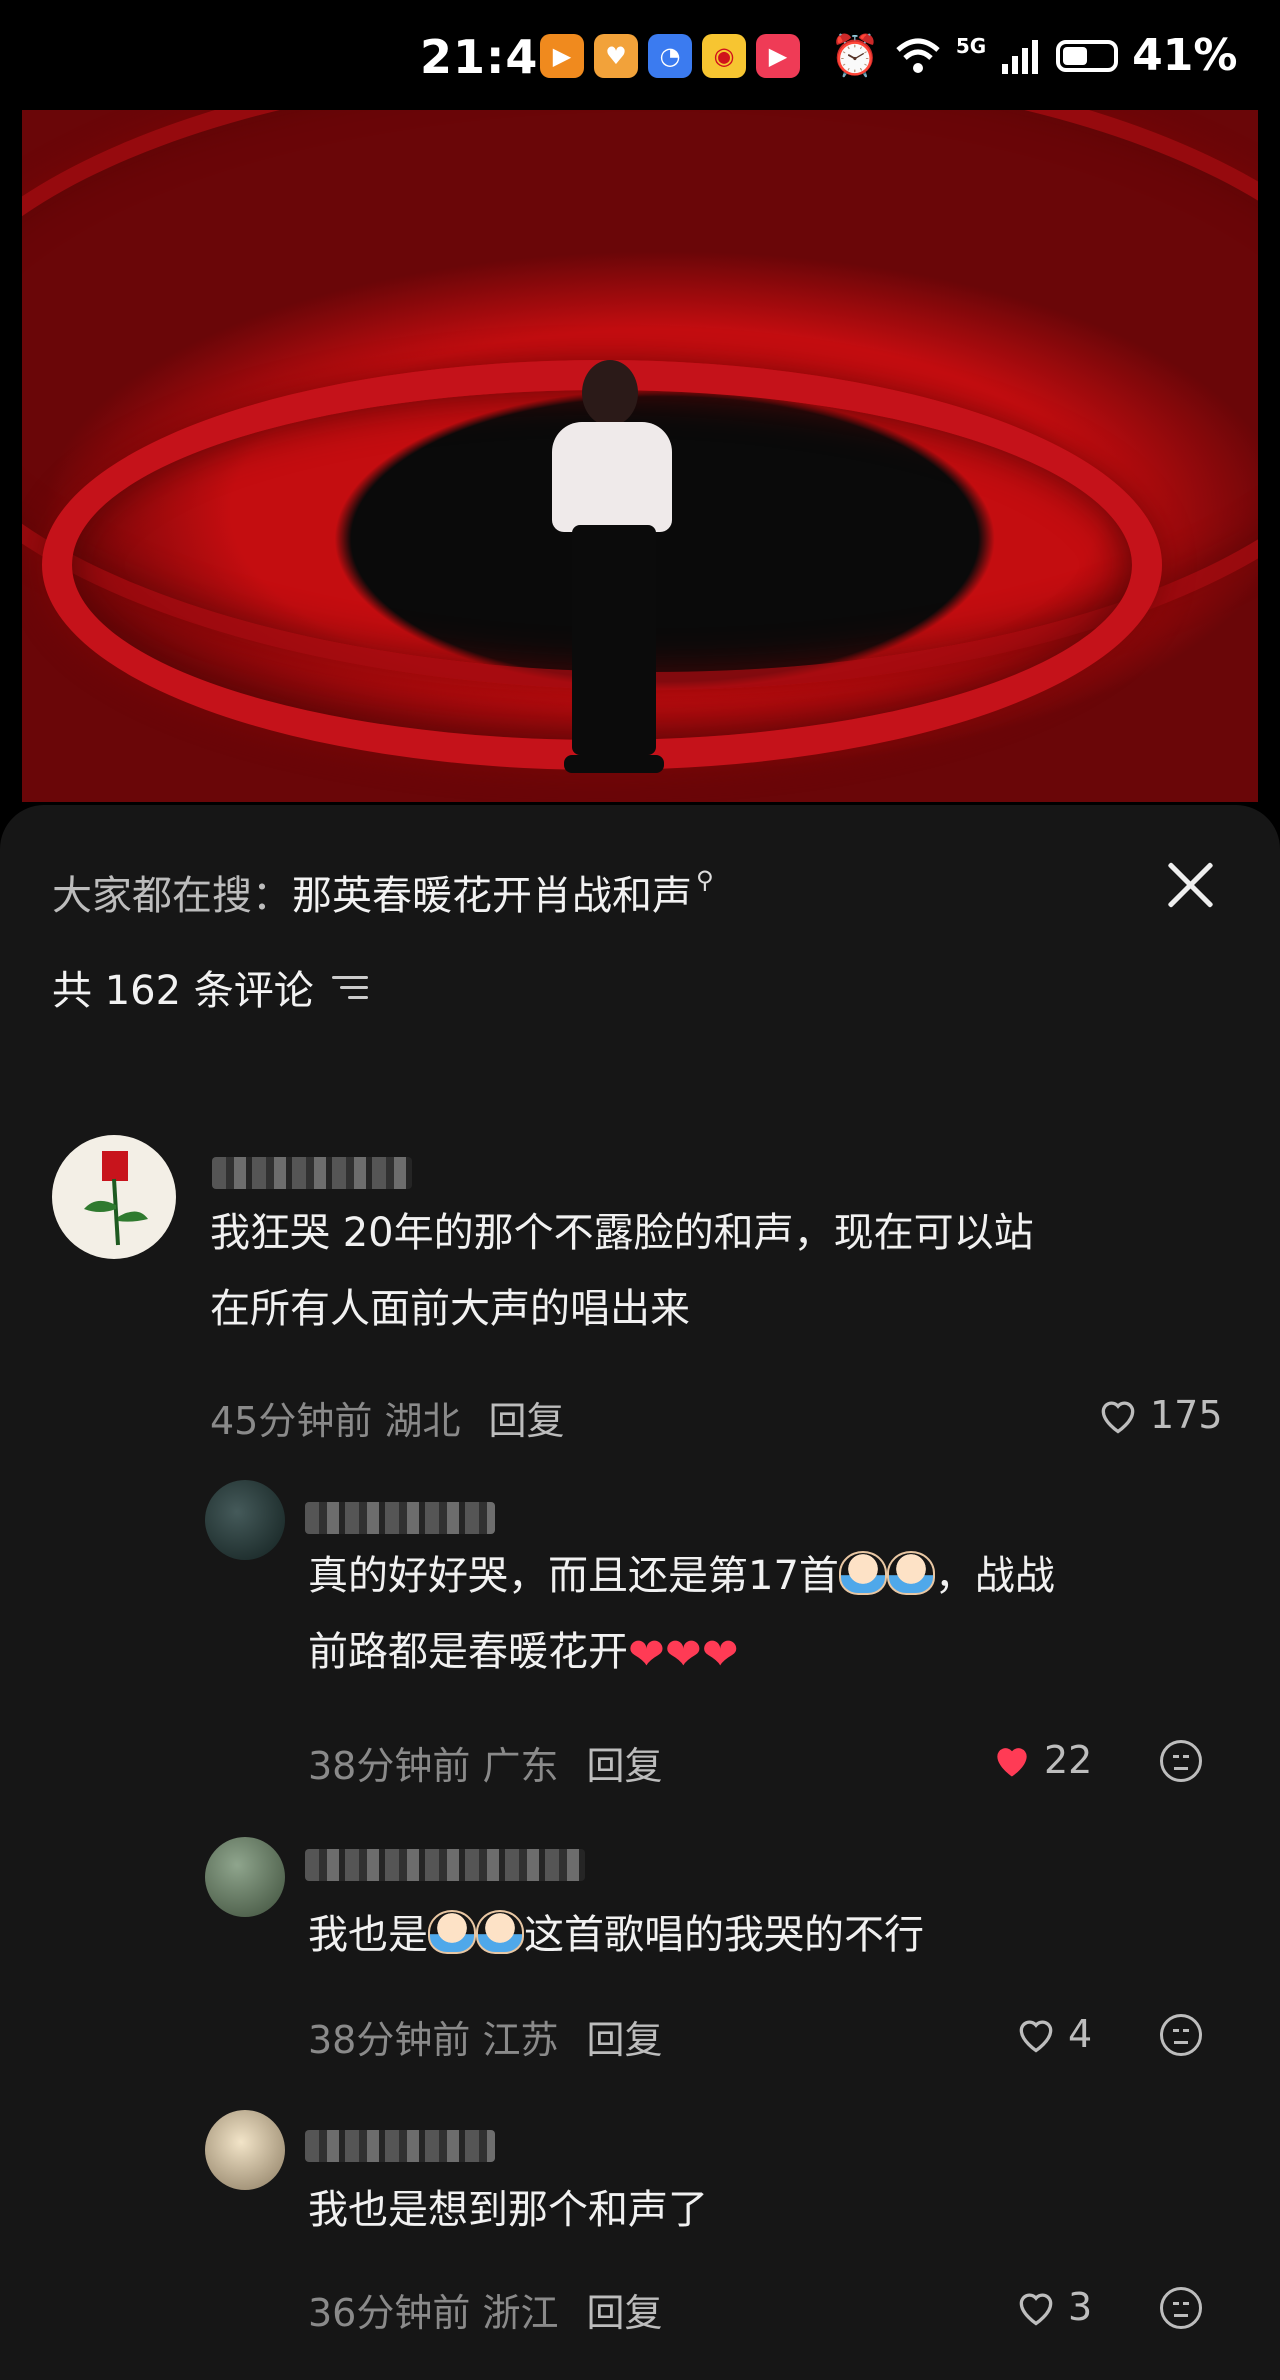 The image size is (1280, 2380). Describe the element at coordinates (450, 1309) in the screenshot. I see `comment-text-line: 在所有人面前大声的唱出来` at that location.